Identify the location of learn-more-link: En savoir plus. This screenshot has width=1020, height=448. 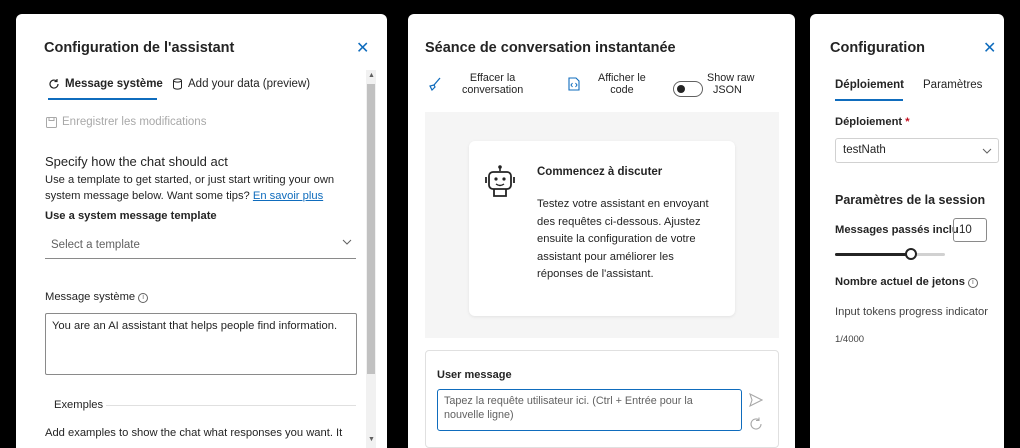
(288, 196).